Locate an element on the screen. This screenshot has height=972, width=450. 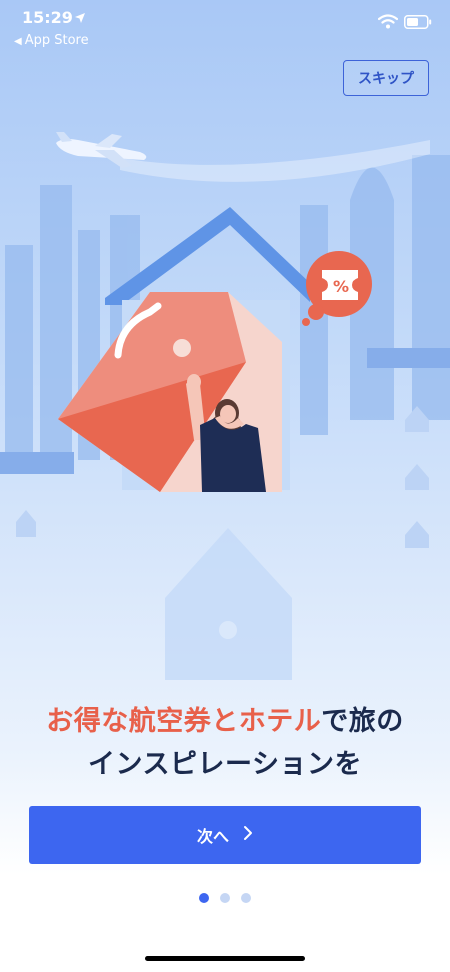
battery-icon is located at coordinates (418, 23).